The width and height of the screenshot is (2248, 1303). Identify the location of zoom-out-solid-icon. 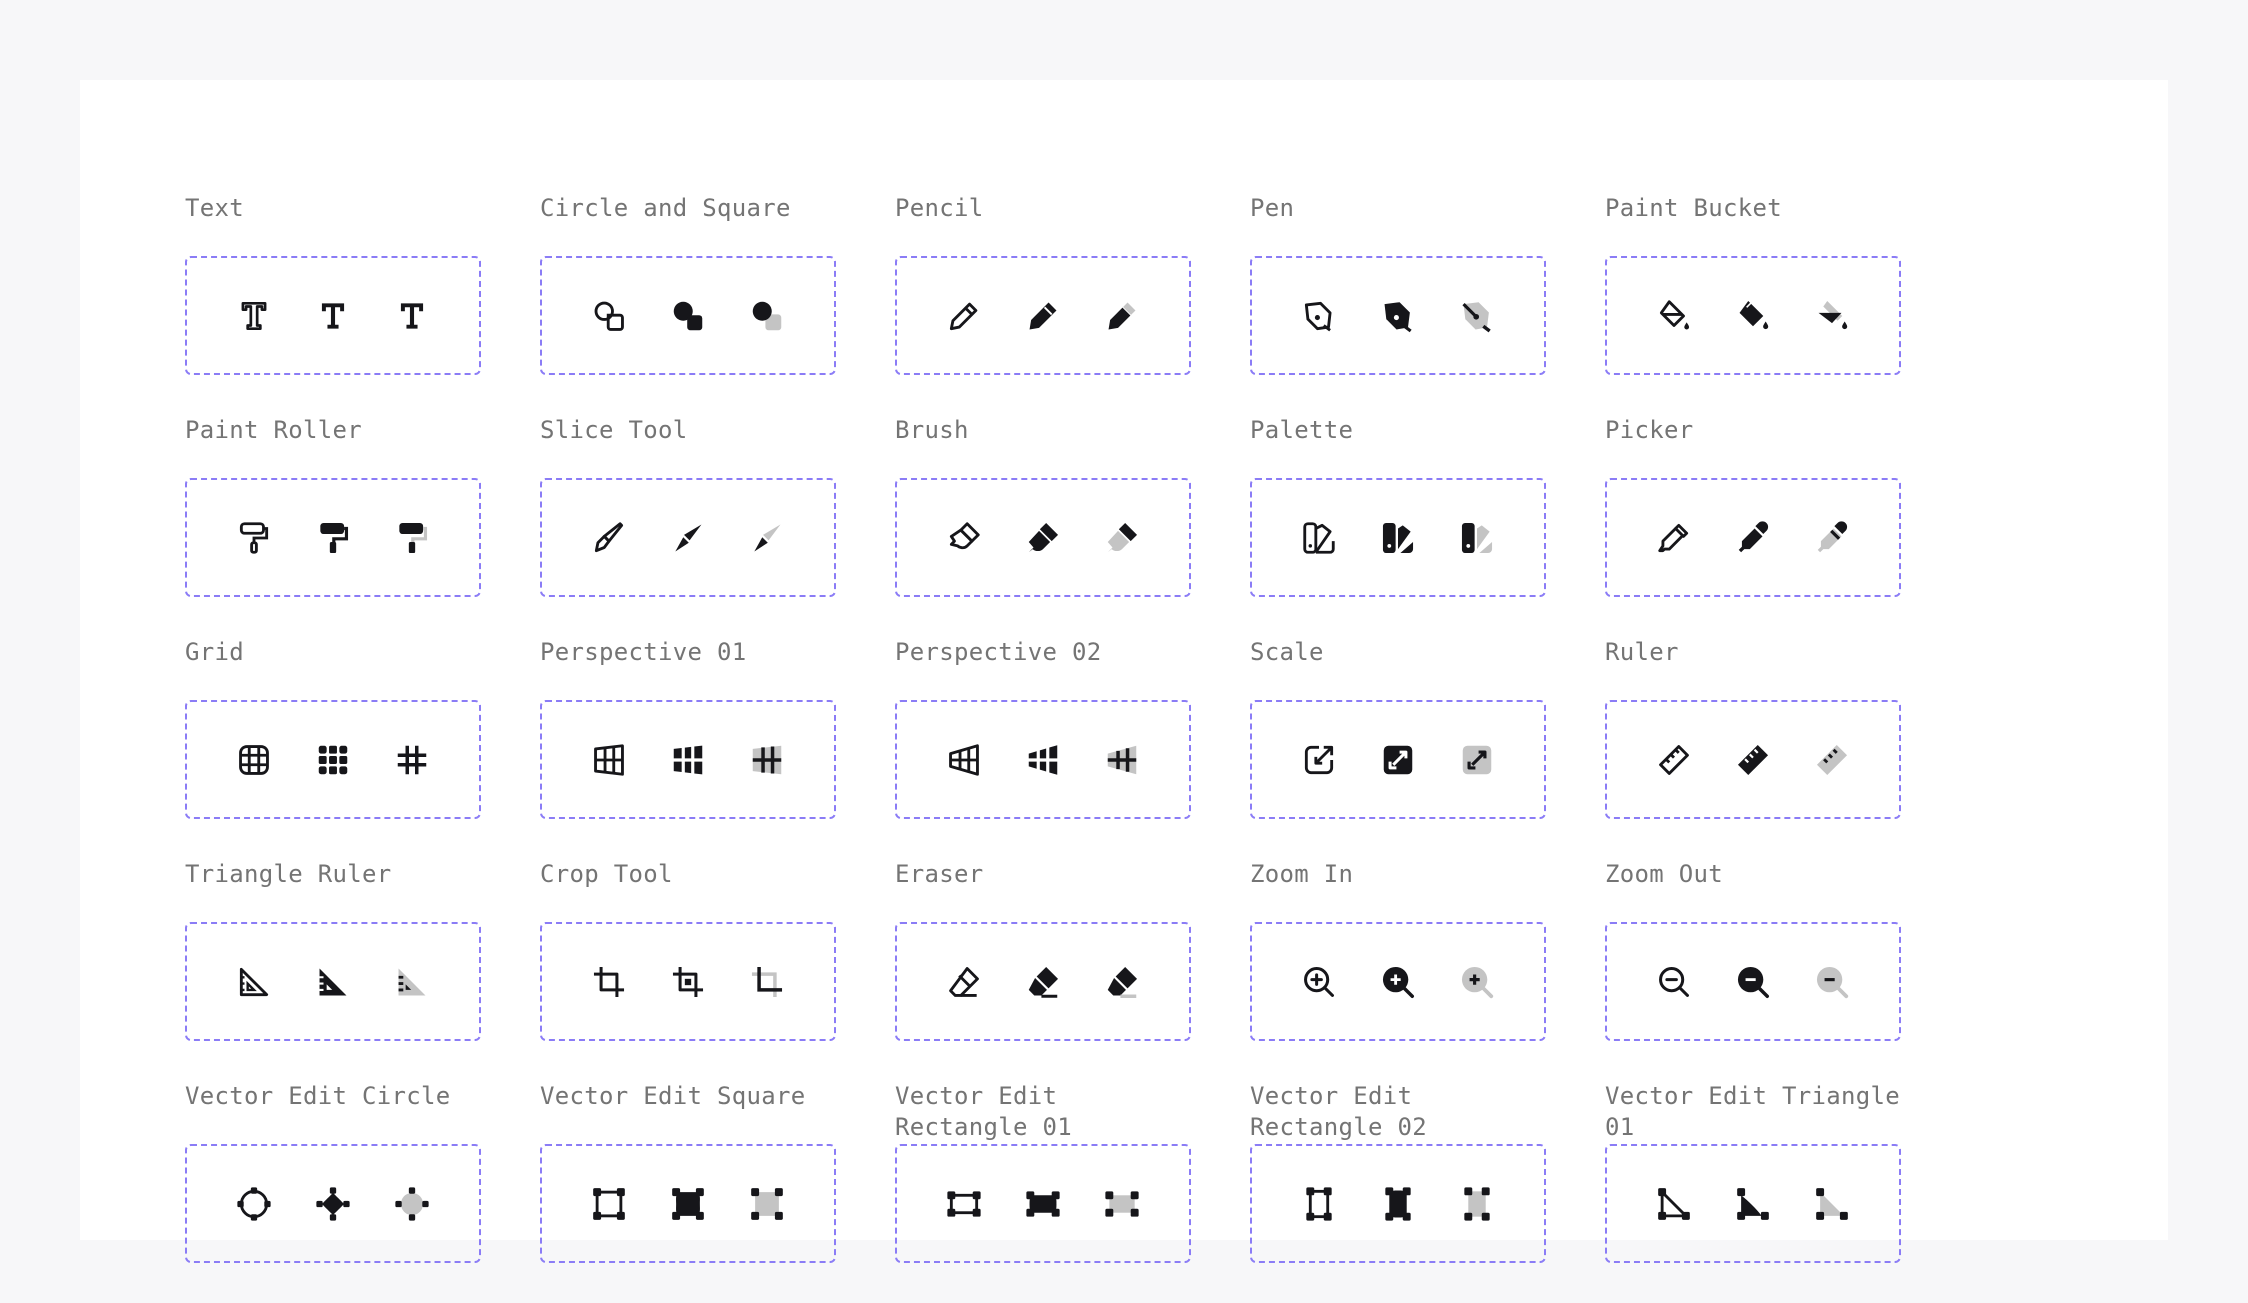
(1753, 982).